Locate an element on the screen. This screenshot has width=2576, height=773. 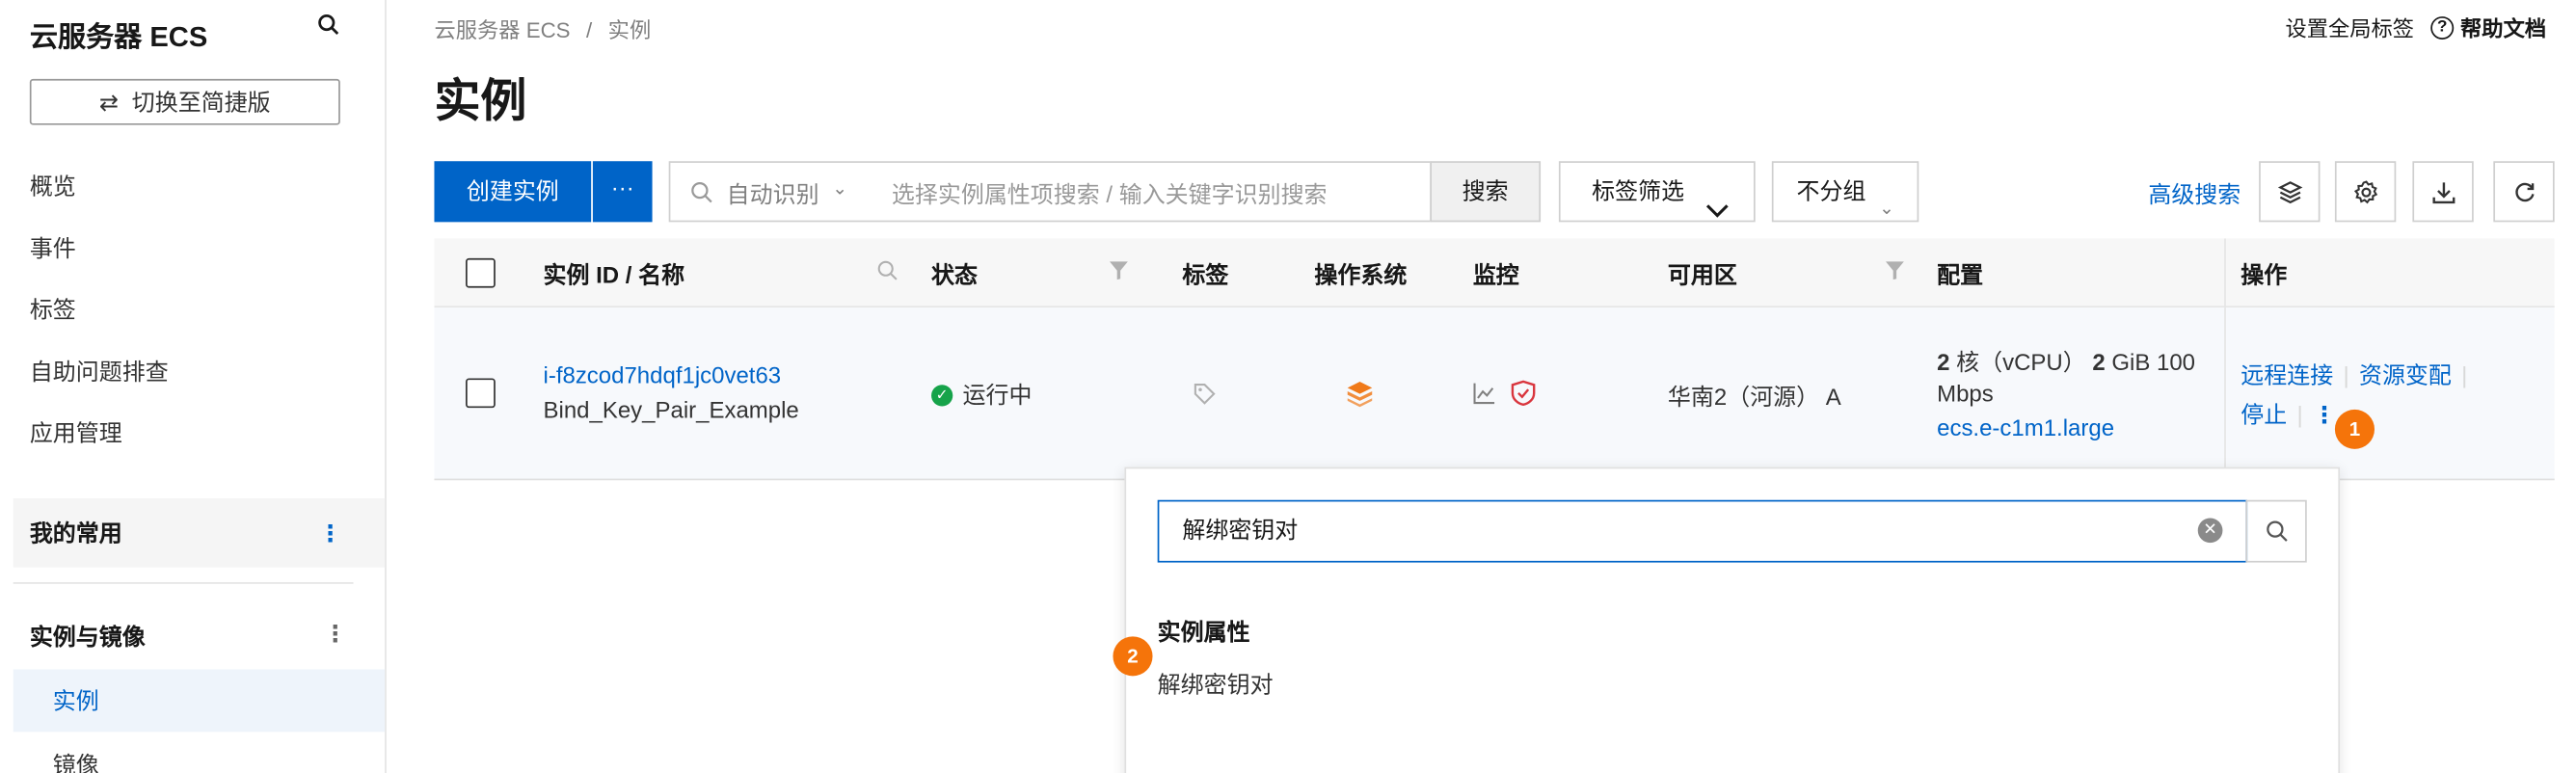
status-label: 运行中 is located at coordinates (997, 395).